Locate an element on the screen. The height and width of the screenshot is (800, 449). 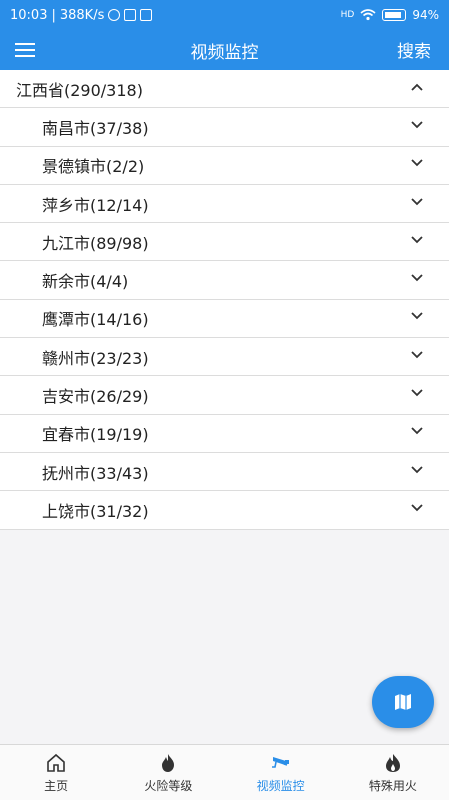
bottom-nav: 主页 火险等级 视频监控 特殊用火 is located at coordinates (224, 772).